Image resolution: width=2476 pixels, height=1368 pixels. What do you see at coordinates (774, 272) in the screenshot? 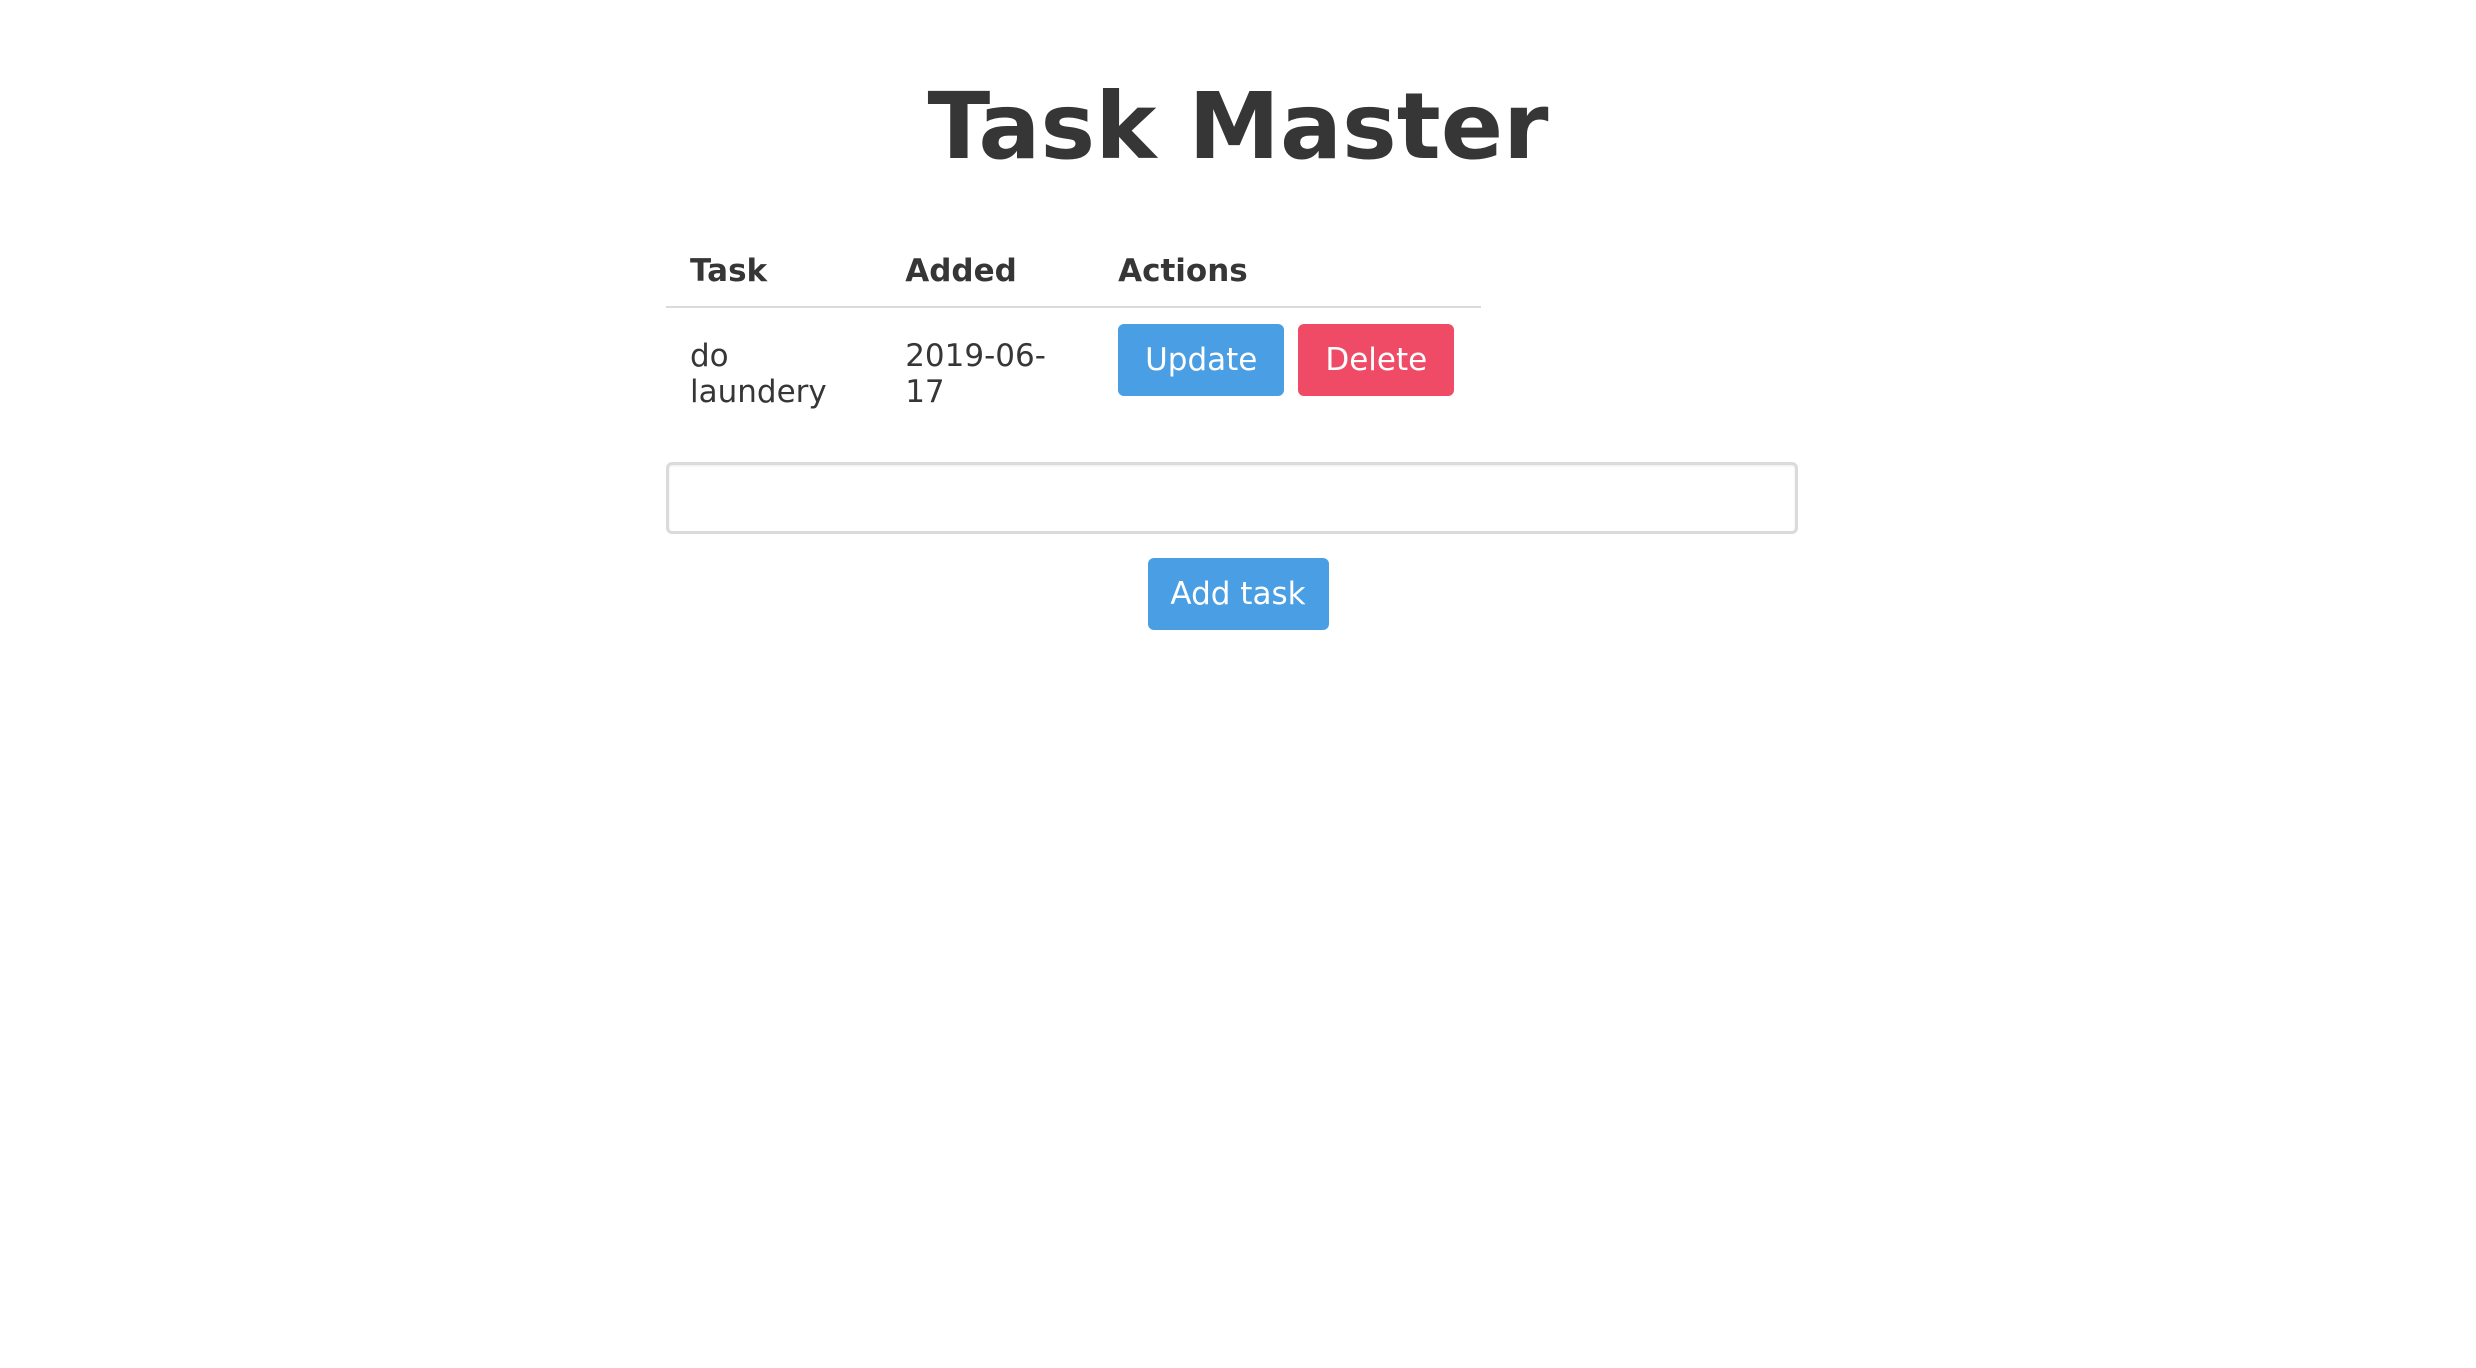
I see `column-header-task: Task` at bounding box center [774, 272].